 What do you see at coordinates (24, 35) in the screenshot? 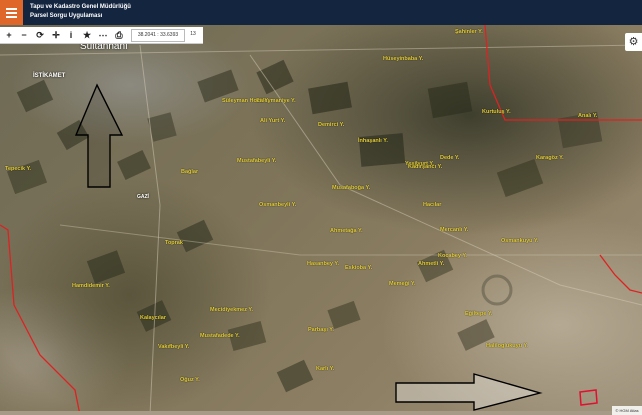
I see `zoom-out-button: −` at bounding box center [24, 35].